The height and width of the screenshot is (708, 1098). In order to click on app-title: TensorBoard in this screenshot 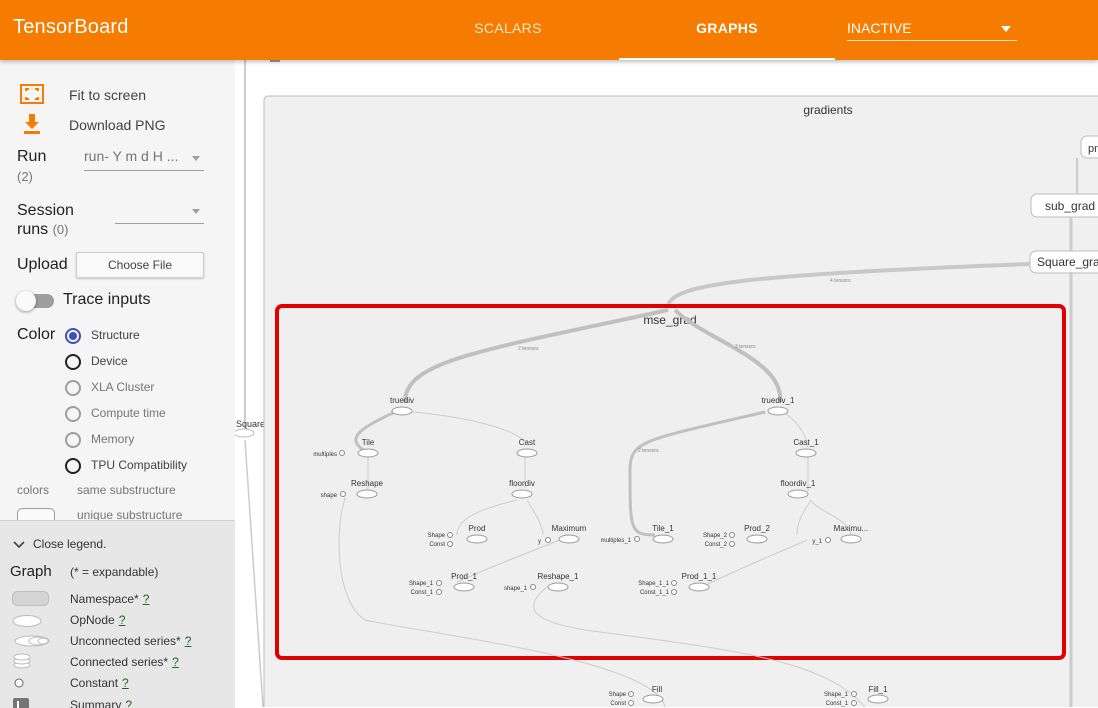, I will do `click(71, 27)`.